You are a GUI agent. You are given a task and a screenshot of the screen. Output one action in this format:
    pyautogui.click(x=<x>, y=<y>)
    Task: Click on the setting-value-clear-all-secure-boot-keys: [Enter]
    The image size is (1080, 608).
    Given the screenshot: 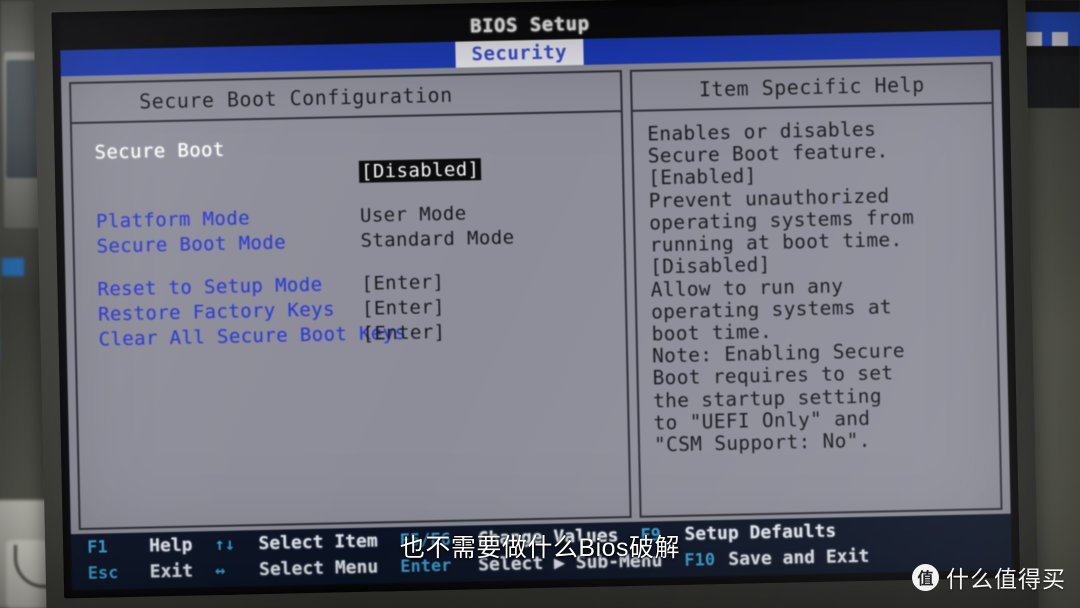 What is the action you would take?
    pyautogui.click(x=403, y=333)
    